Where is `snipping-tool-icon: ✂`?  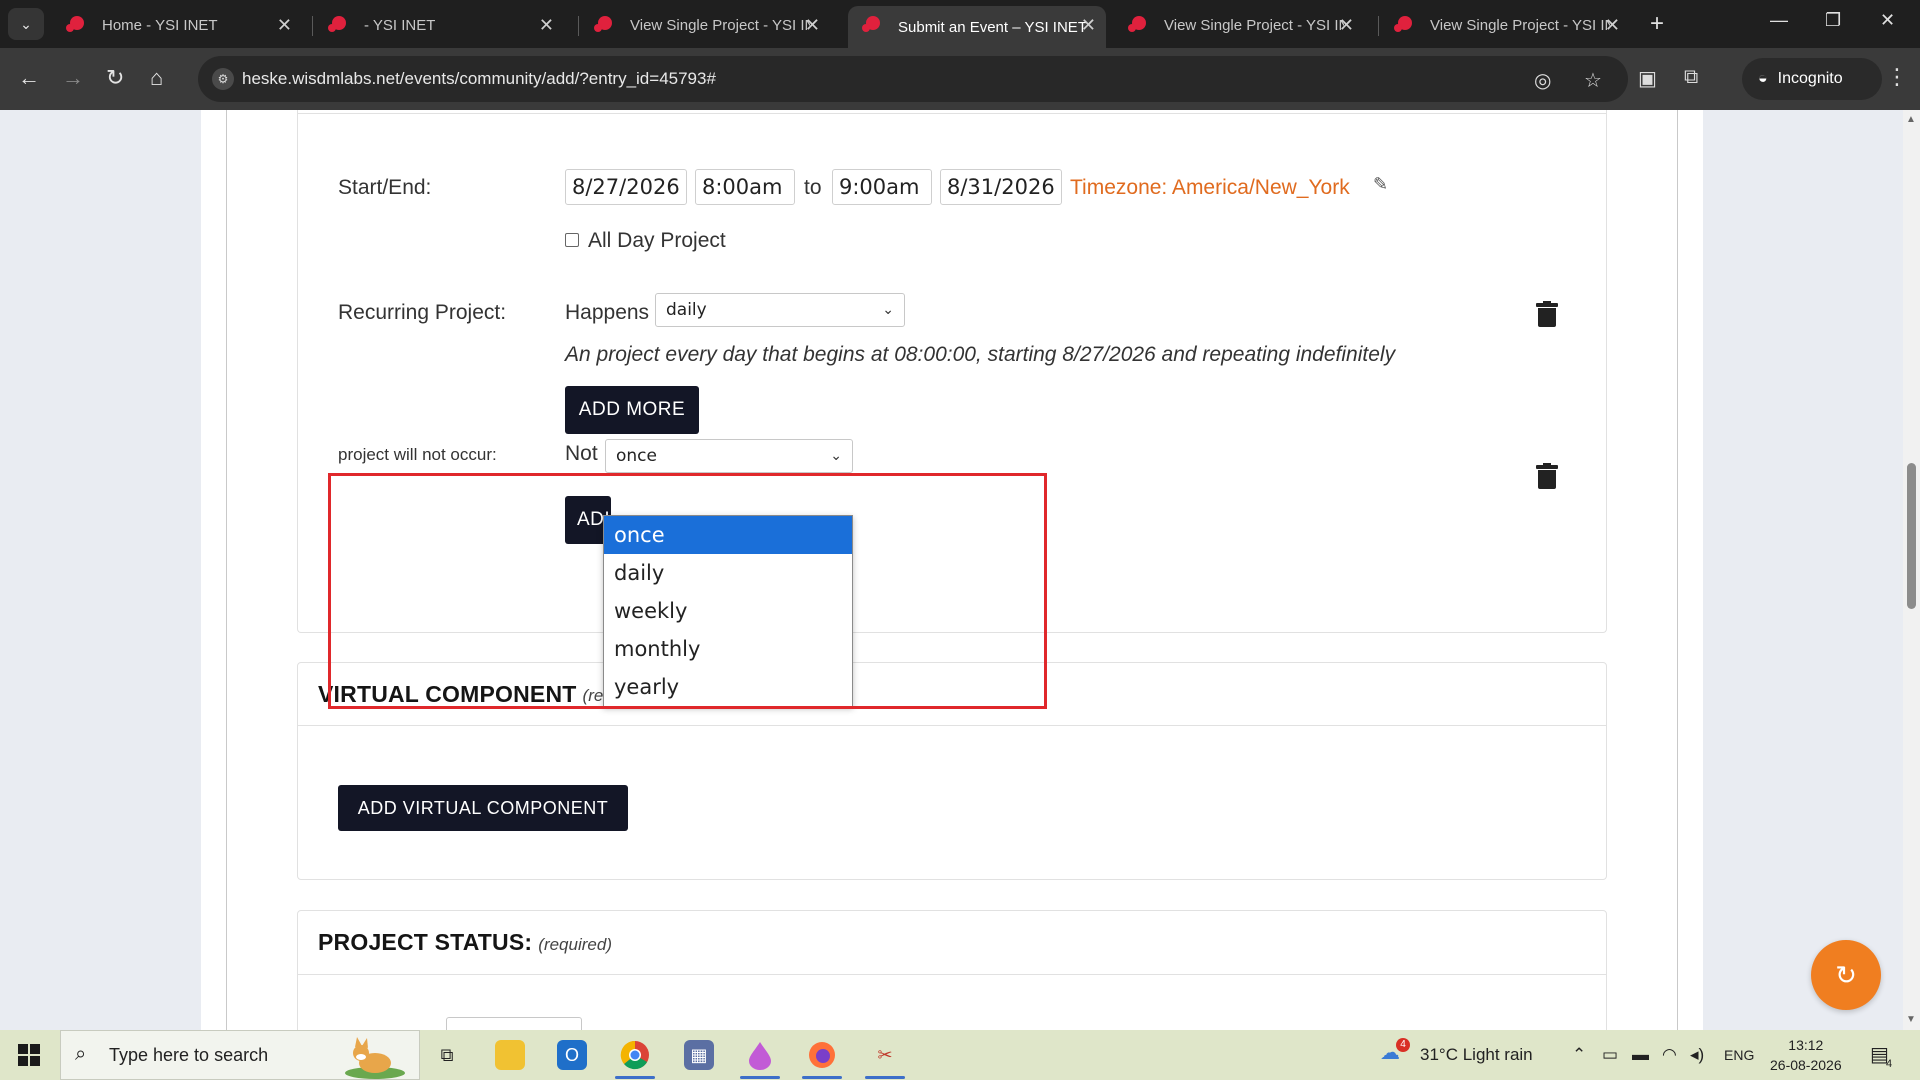
snipping-tool-icon: ✂ is located at coordinates (885, 1055).